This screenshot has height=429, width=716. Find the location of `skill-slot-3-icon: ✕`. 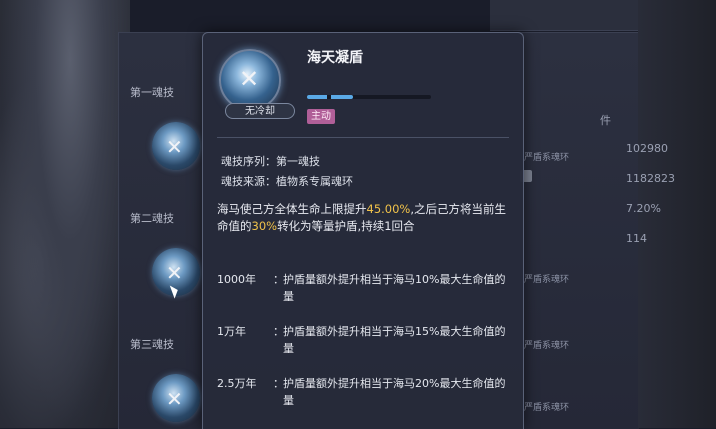

skill-slot-3-icon: ✕ is located at coordinates (176, 398).